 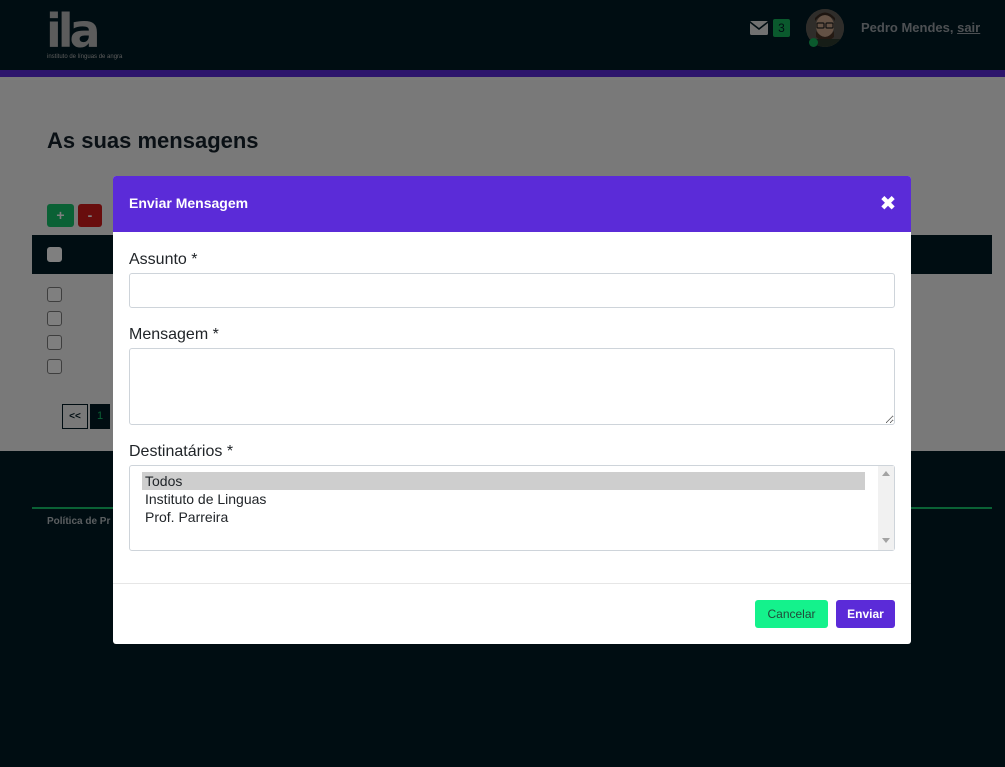 I want to click on subject-label: Assunto *, so click(x=163, y=259).